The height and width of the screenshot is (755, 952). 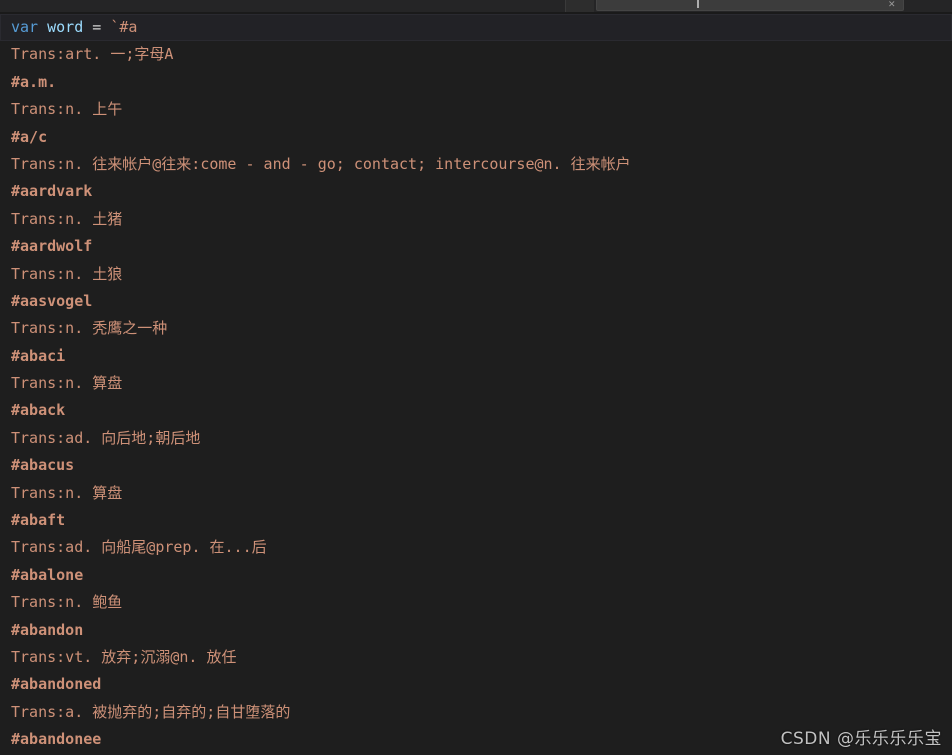 What do you see at coordinates (476, 328) in the screenshot?
I see `code-line-translation: Trans:n. 秃鹰之一种` at bounding box center [476, 328].